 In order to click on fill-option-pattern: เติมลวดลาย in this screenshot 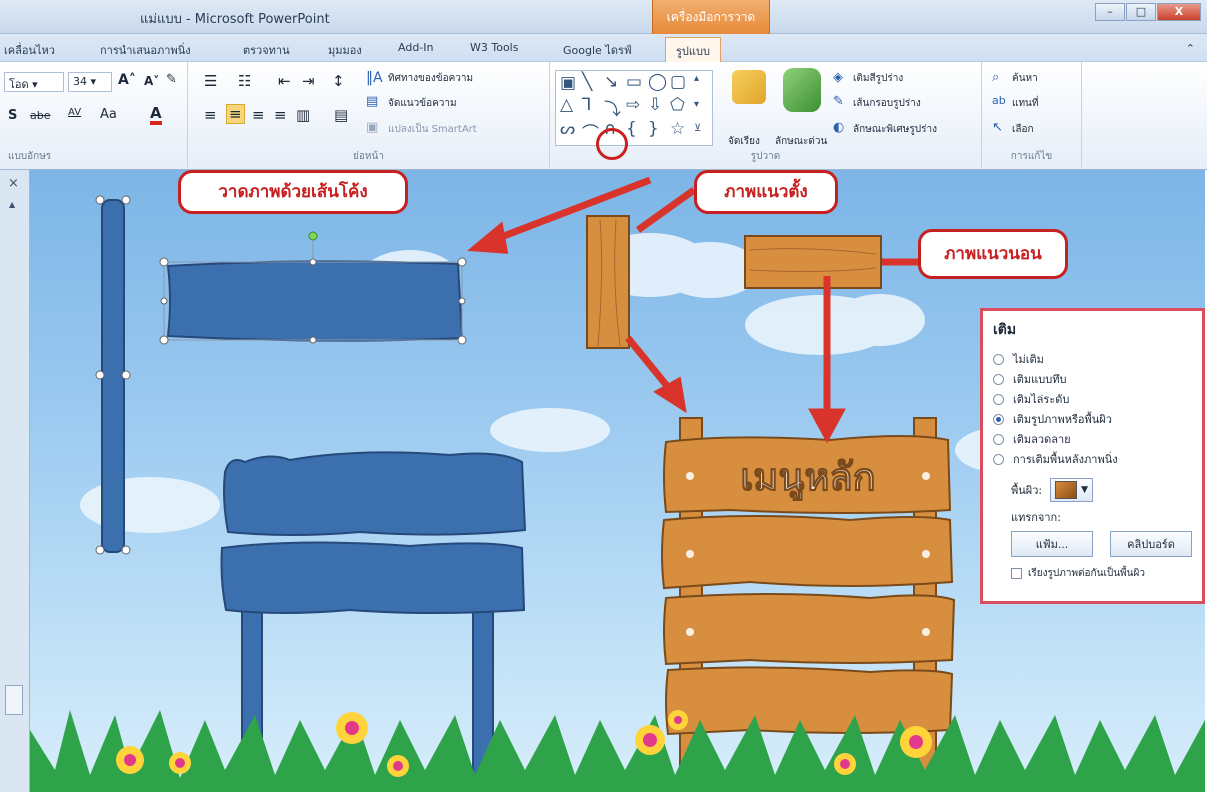, I will do `click(1092, 439)`.